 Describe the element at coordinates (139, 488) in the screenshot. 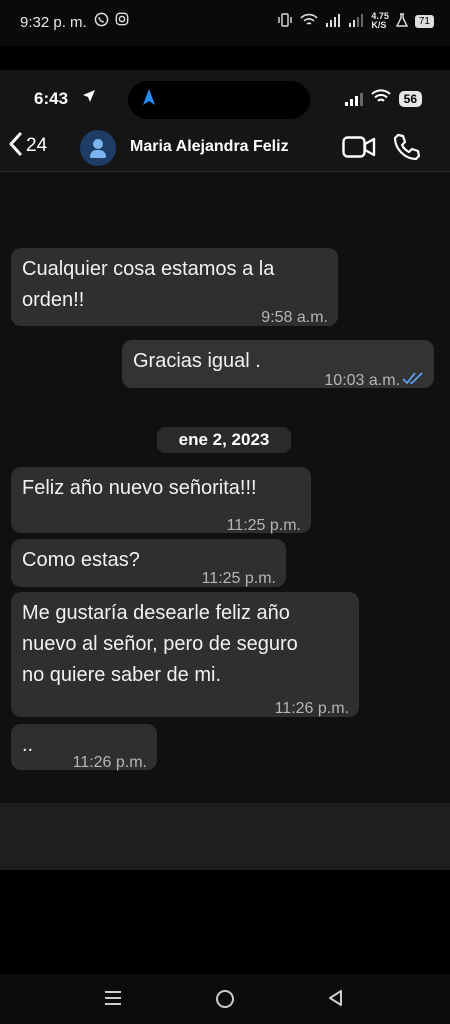

I see `message-text: Feliz año nuevo señorita!!!` at that location.